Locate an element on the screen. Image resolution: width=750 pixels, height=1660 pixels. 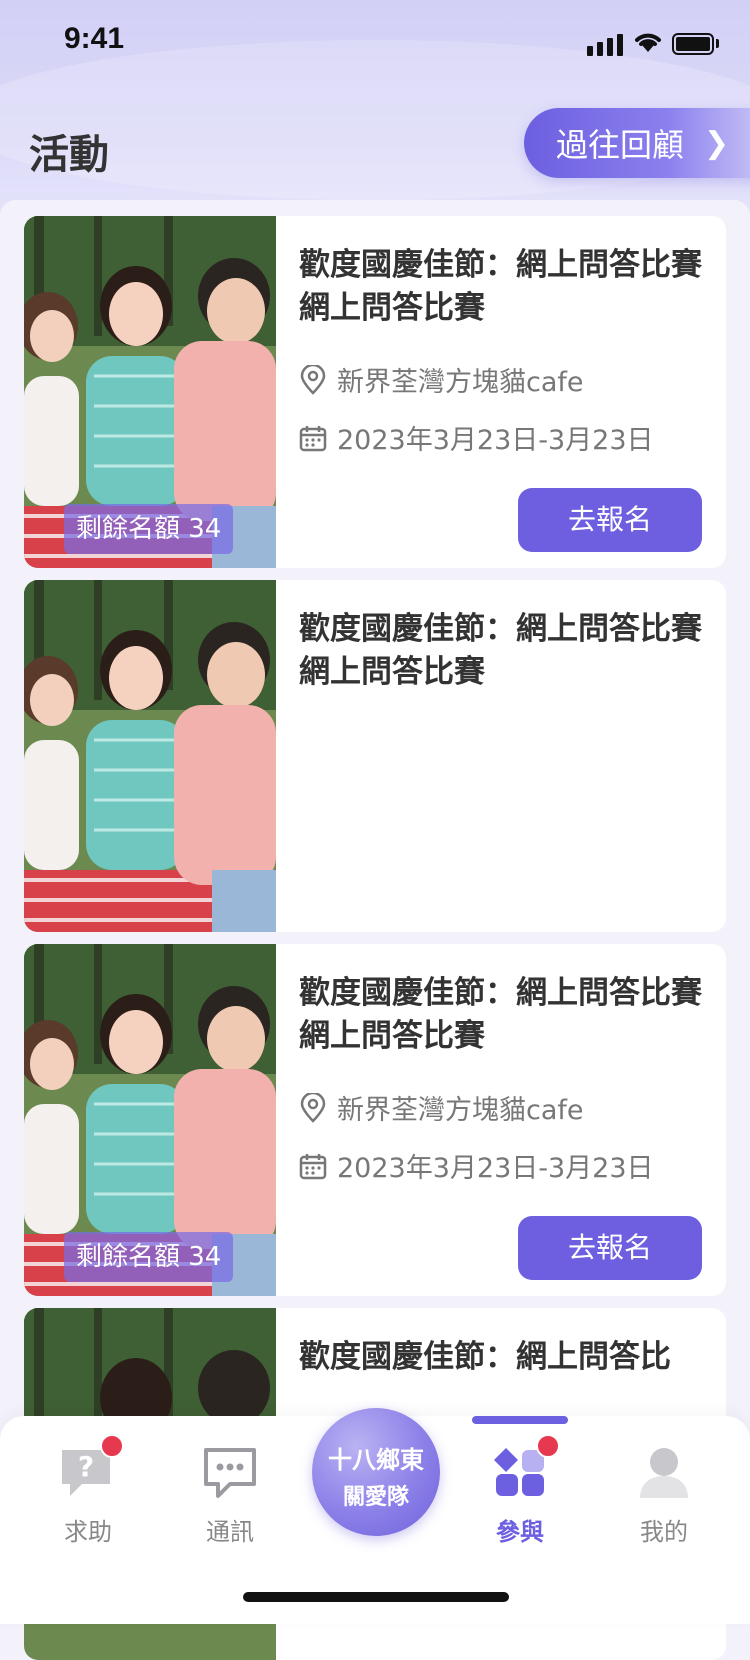
tab-participate: 參與 is located at coordinates (520, 1490).